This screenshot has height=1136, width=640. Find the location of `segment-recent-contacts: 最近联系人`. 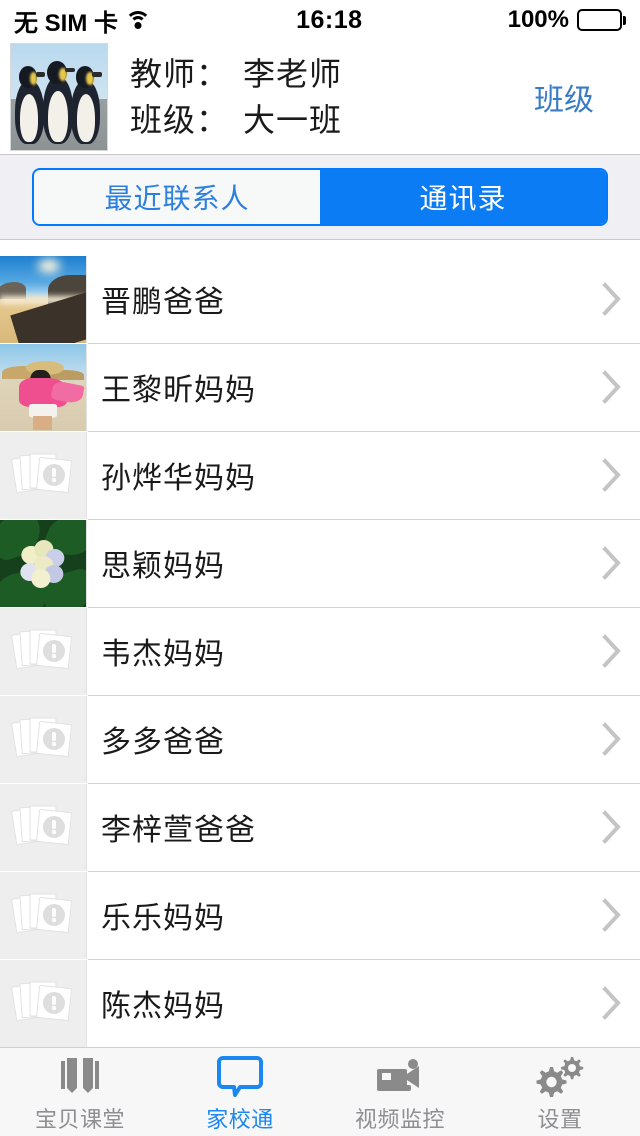

segment-recent-contacts: 最近联系人 is located at coordinates (177, 197).